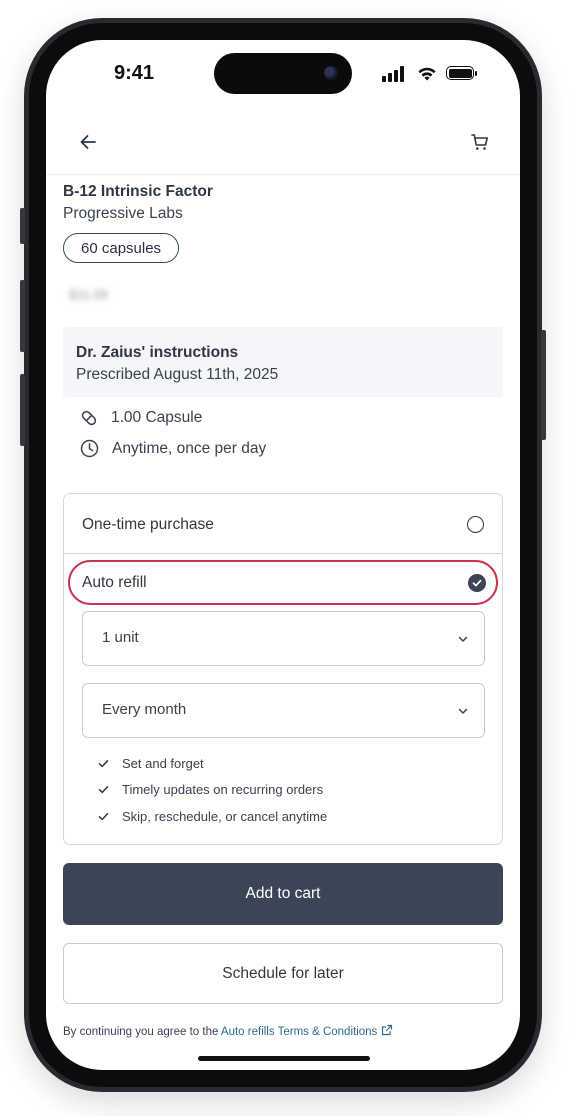 This screenshot has height=1116, width=574. What do you see at coordinates (123, 213) in the screenshot?
I see `product-brand: Progressive Labs` at bounding box center [123, 213].